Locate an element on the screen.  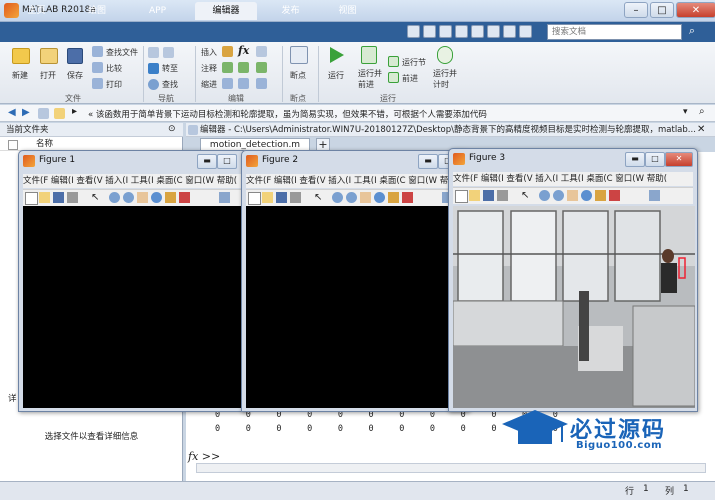
wrap-comments-icon is located at coordinates (261, 67).